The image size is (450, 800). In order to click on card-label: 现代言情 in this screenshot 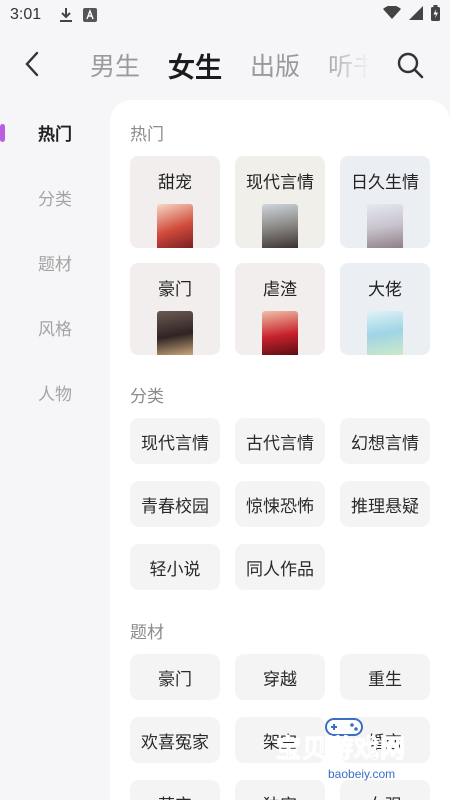, I will do `click(280, 183)`.